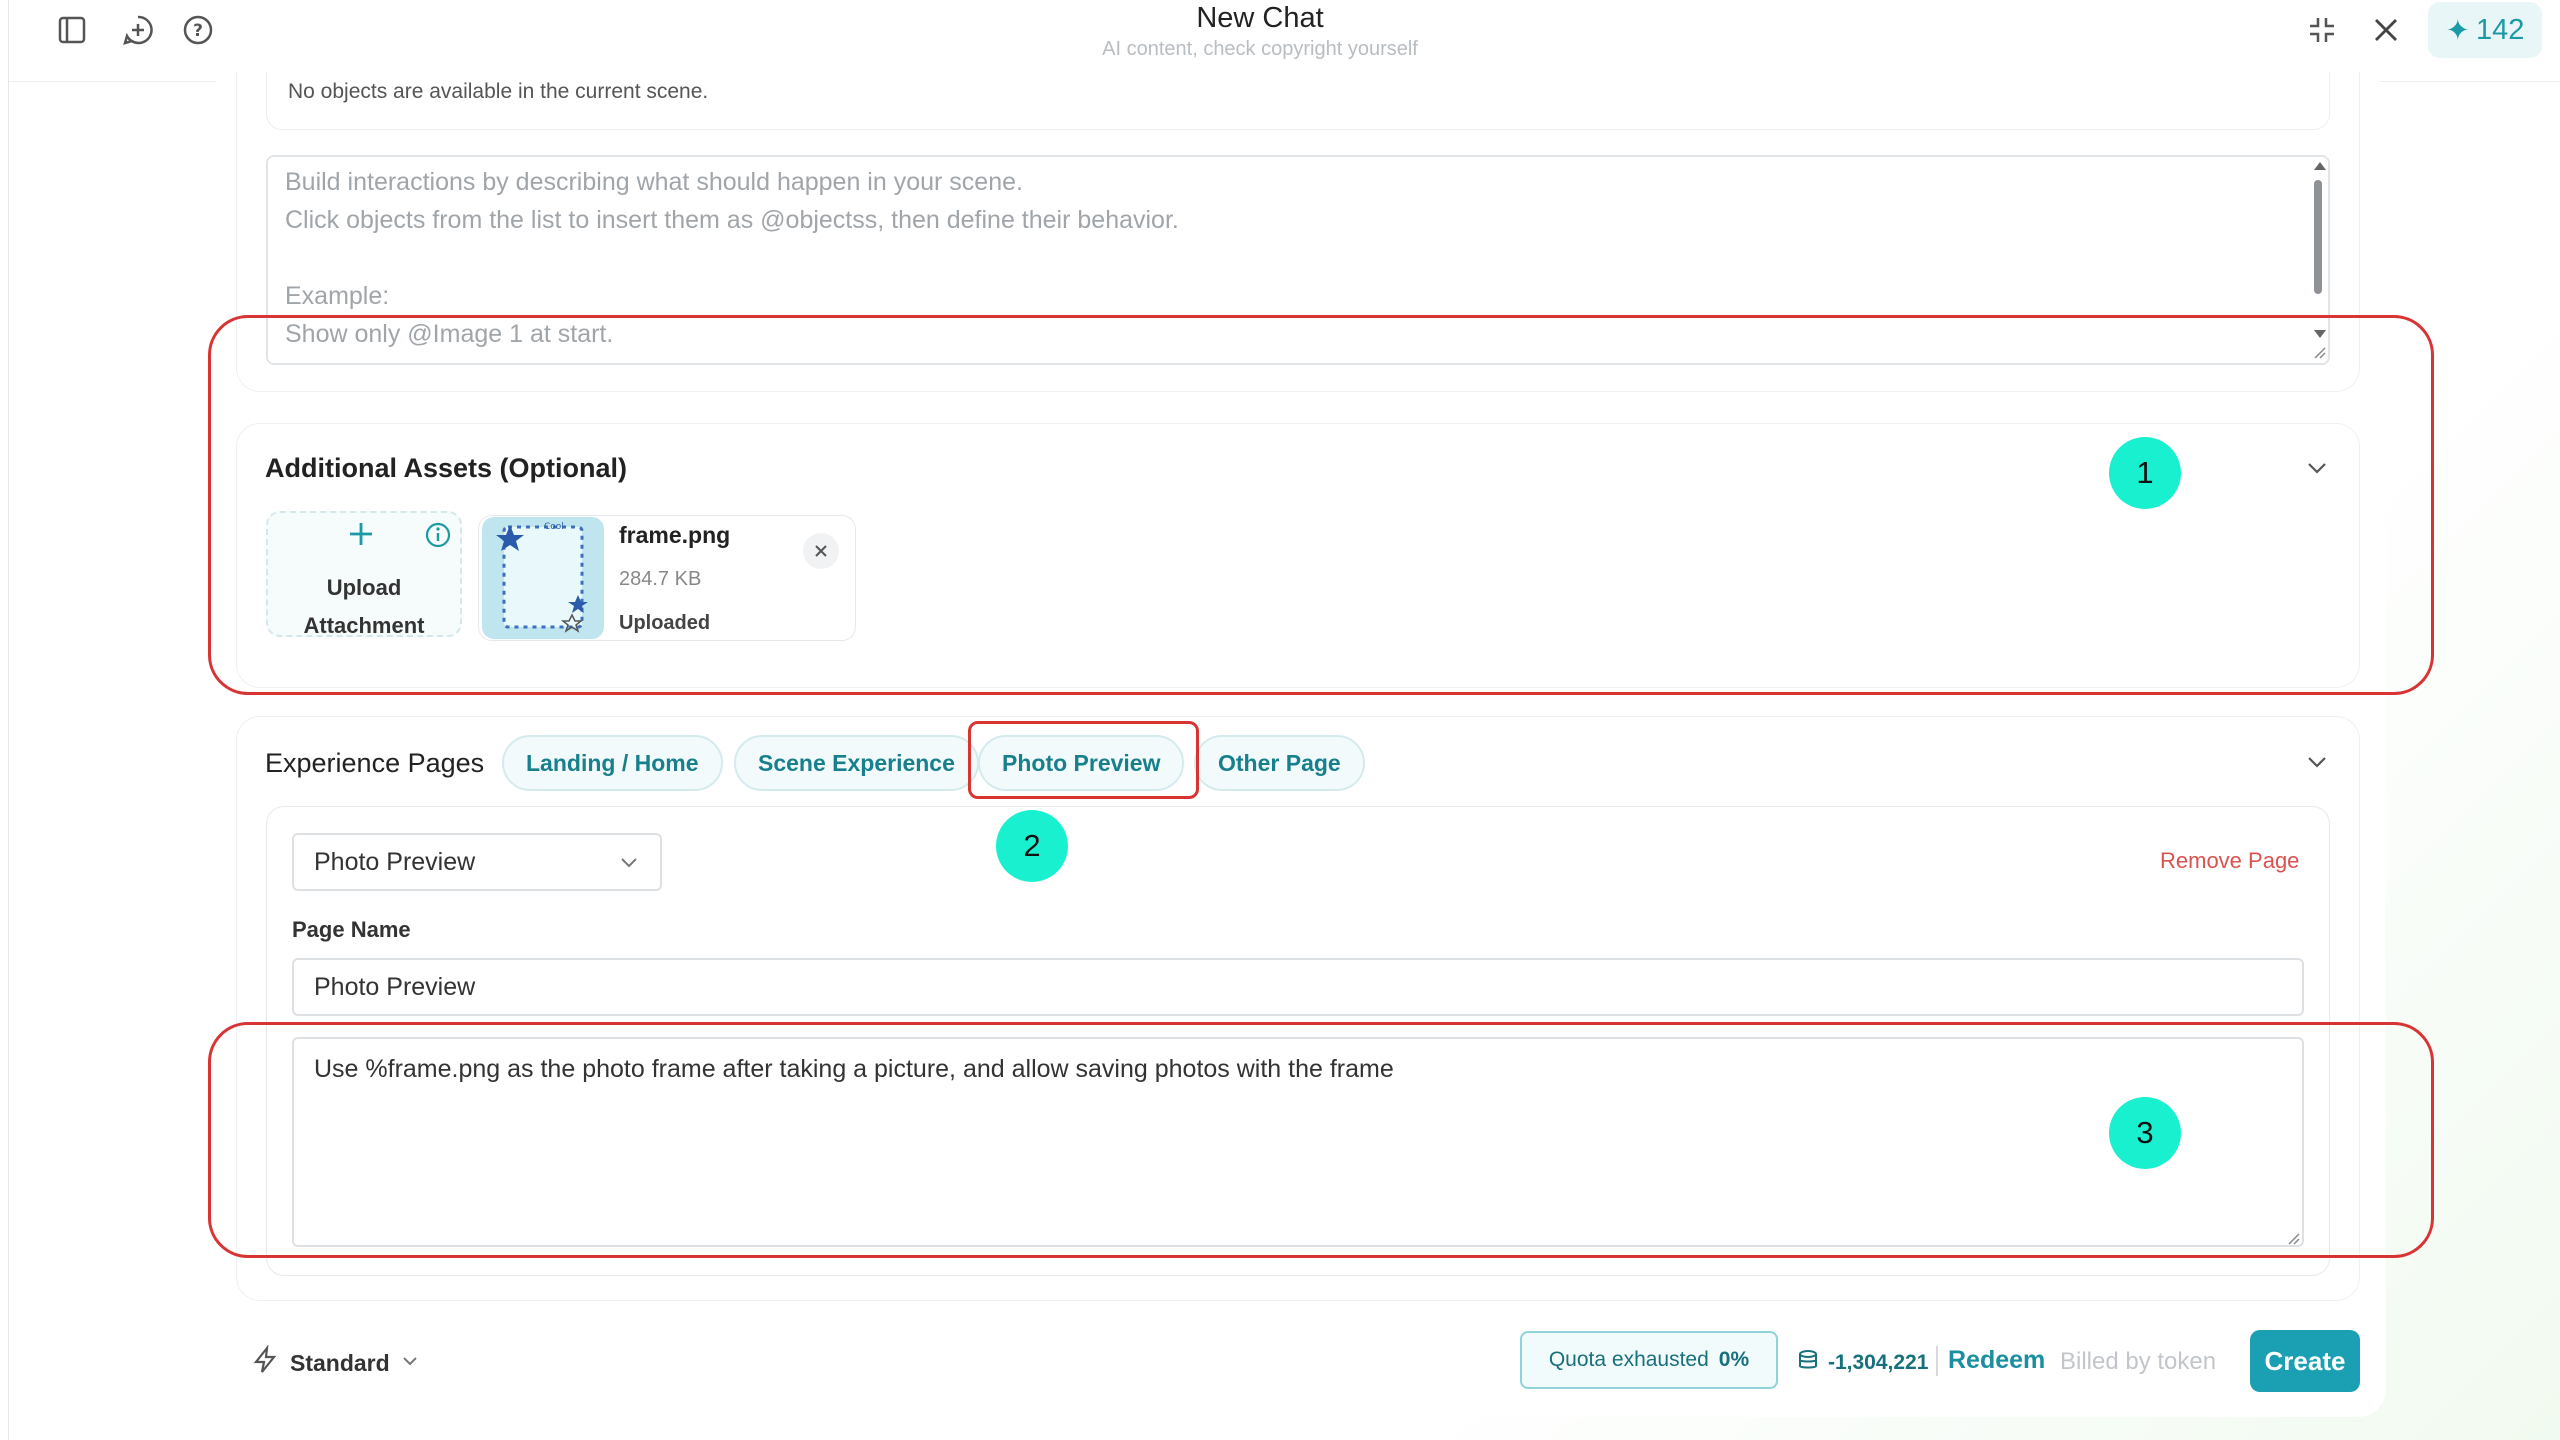 The height and width of the screenshot is (1440, 2560). Describe the element at coordinates (1996, 1360) in the screenshot. I see `redeem-link: Redeem` at that location.